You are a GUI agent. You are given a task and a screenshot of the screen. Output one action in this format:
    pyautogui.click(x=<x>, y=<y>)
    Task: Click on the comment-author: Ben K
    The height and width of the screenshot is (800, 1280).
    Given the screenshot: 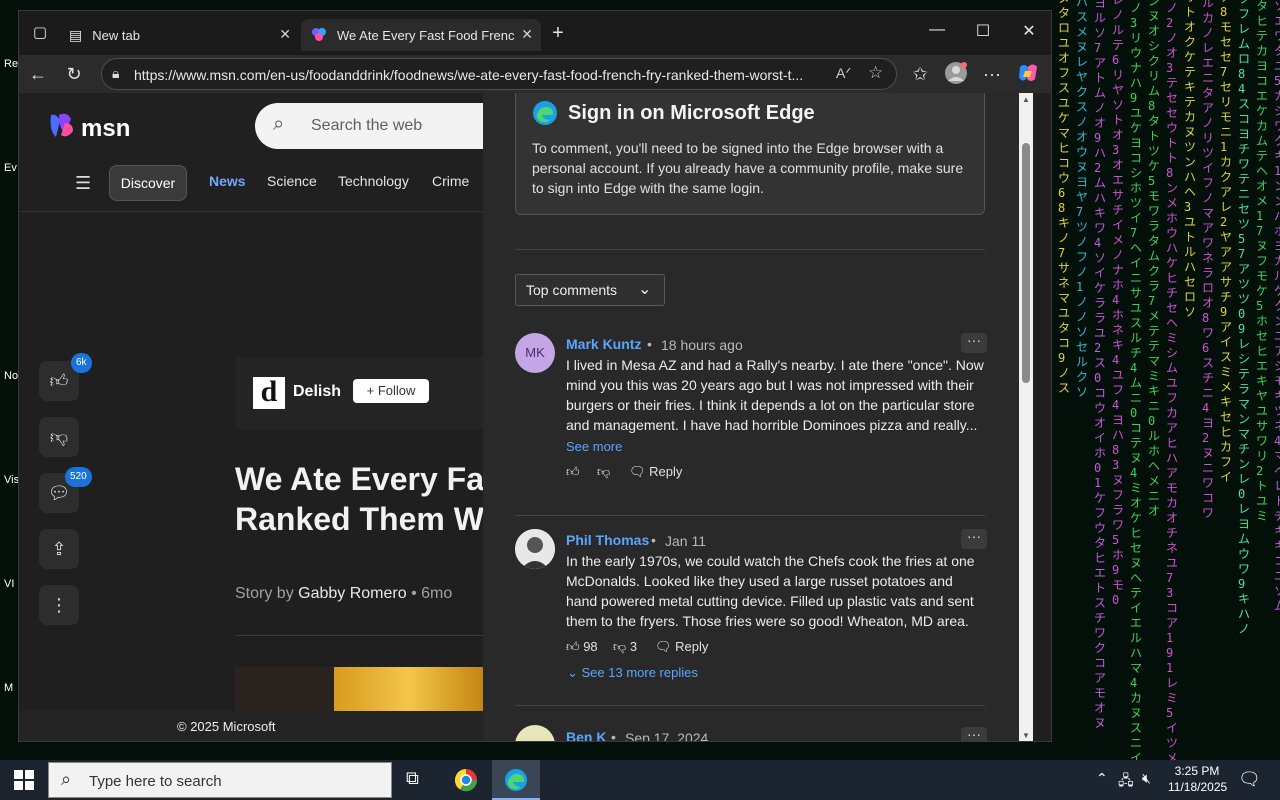 What is the action you would take?
    pyautogui.click(x=586, y=735)
    